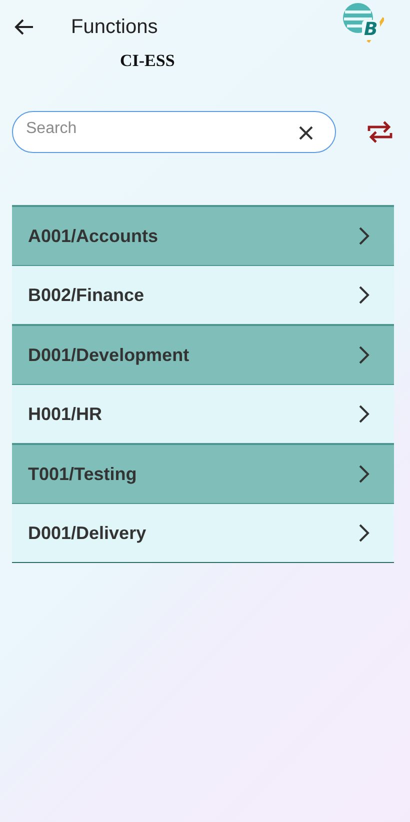  Describe the element at coordinates (203, 413) in the screenshot. I see `list-item: H001/HR` at that location.